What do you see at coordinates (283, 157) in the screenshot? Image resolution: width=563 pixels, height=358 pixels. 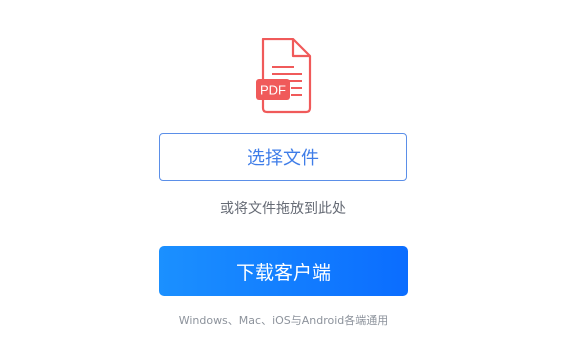 I see `select-file-button: 选择文件` at bounding box center [283, 157].